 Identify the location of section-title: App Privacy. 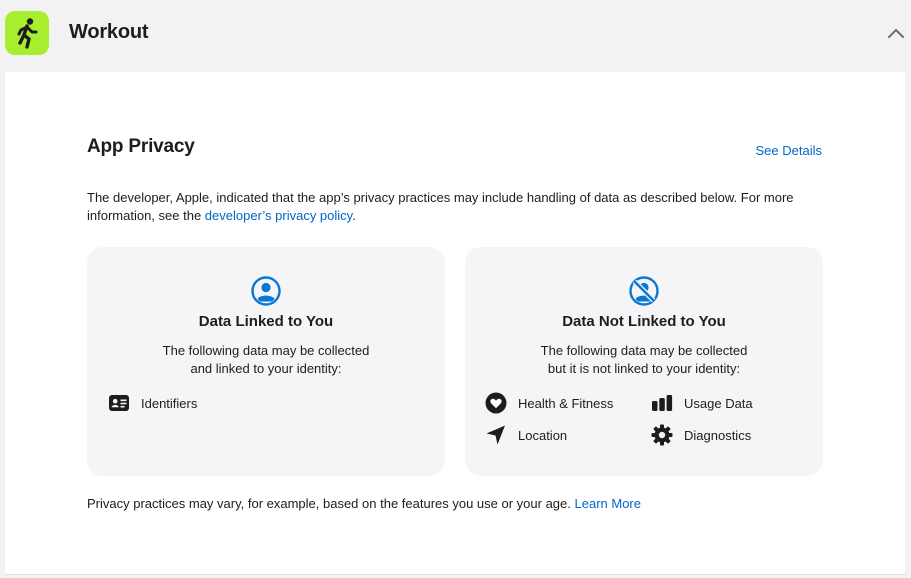
(141, 146).